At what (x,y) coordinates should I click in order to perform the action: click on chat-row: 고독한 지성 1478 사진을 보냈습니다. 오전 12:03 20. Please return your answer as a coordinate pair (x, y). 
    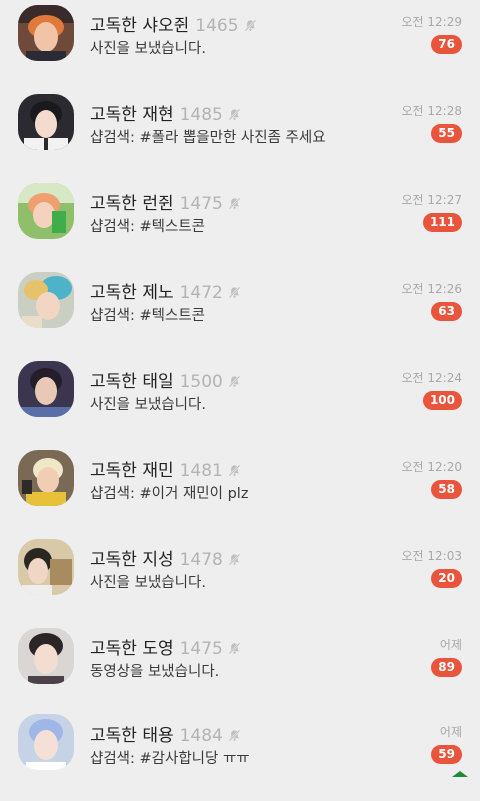
    Looking at the image, I should click on (240, 578).